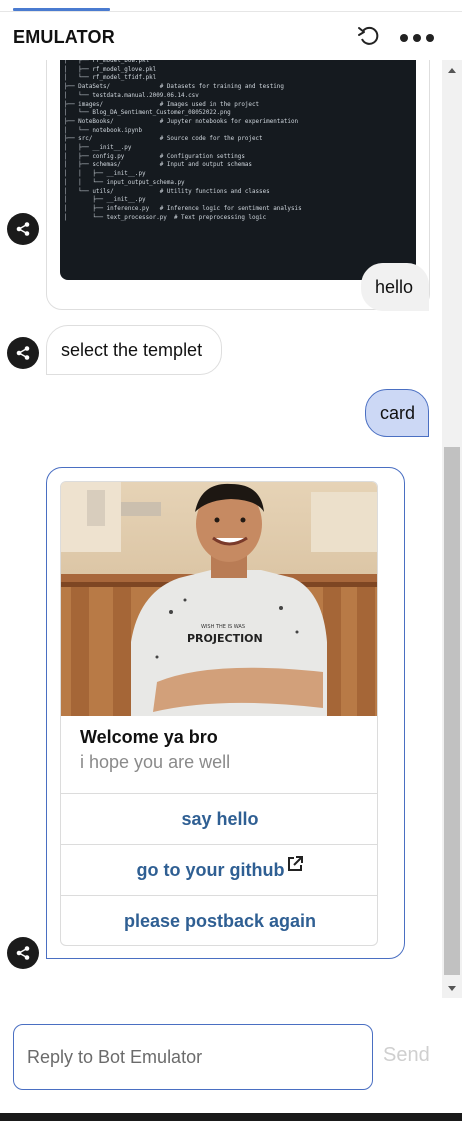 The height and width of the screenshot is (1121, 462). I want to click on top-tab-strip, so click(231, 6).